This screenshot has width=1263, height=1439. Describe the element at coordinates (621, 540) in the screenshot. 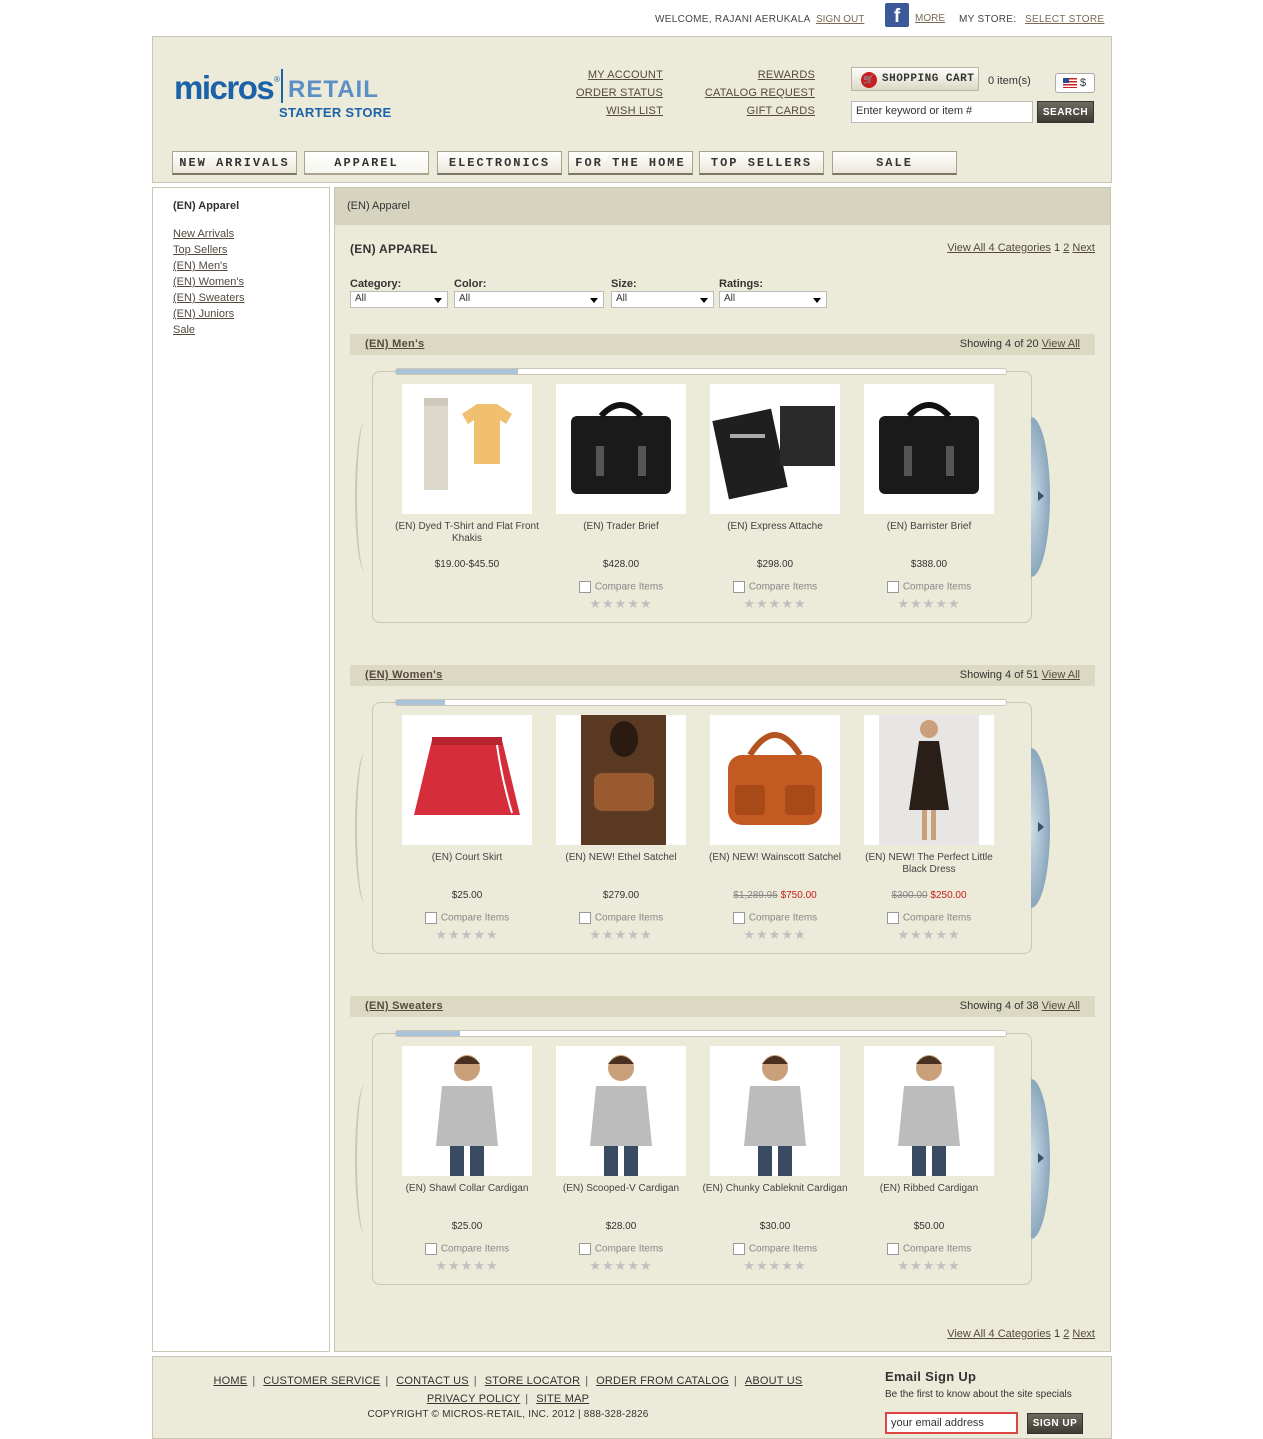

I see `product-name-link: (EN) Trader Brief` at that location.